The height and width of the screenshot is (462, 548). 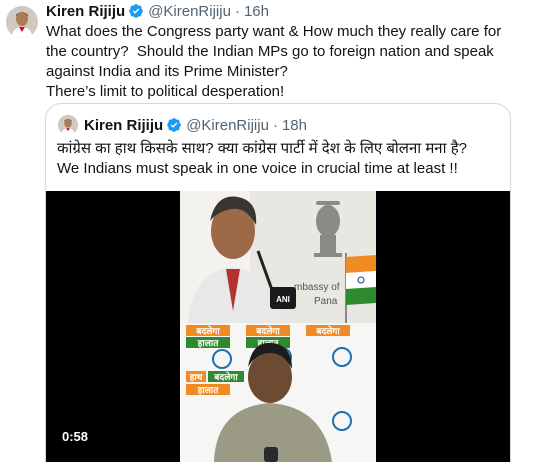 I want to click on author-handle: @KirenRijiju, so click(x=189, y=11).